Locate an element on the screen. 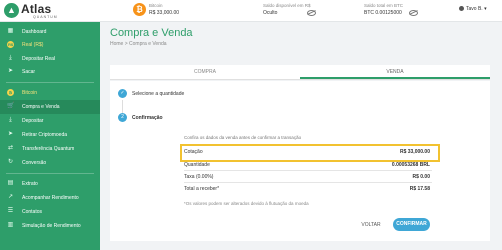 The width and height of the screenshot is (502, 250). breadcrumb: Home > Compra e Venda is located at coordinates (138, 44).